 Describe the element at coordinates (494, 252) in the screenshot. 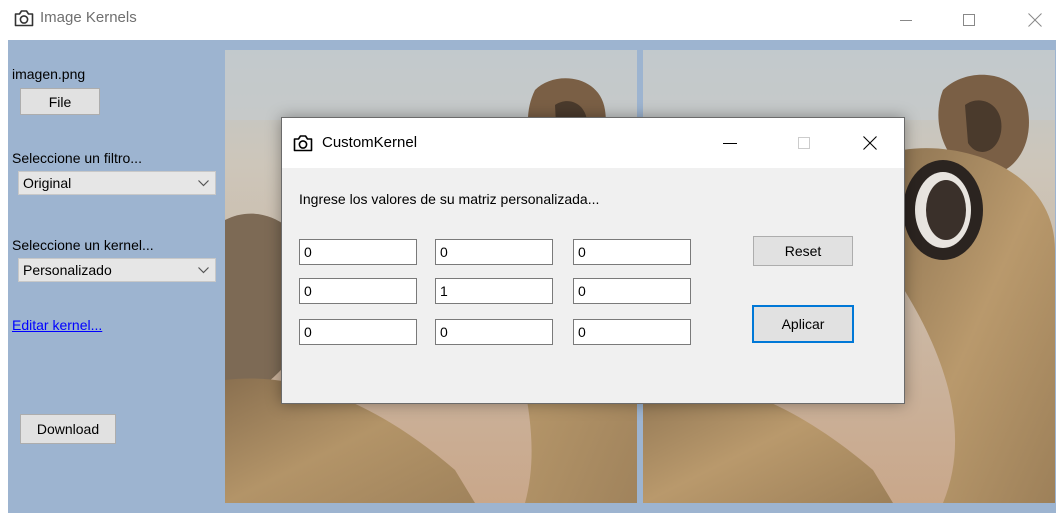

I see `matrix-cell-0-1: 0` at that location.